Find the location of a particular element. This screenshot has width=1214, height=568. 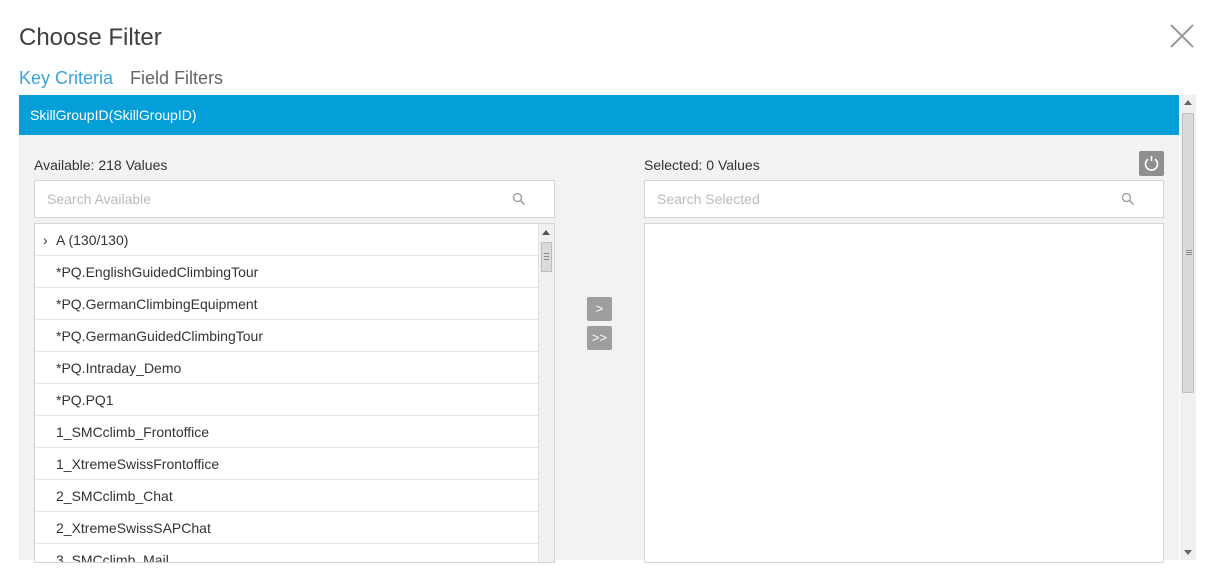

available-count: Available: 218 Values is located at coordinates (101, 165).